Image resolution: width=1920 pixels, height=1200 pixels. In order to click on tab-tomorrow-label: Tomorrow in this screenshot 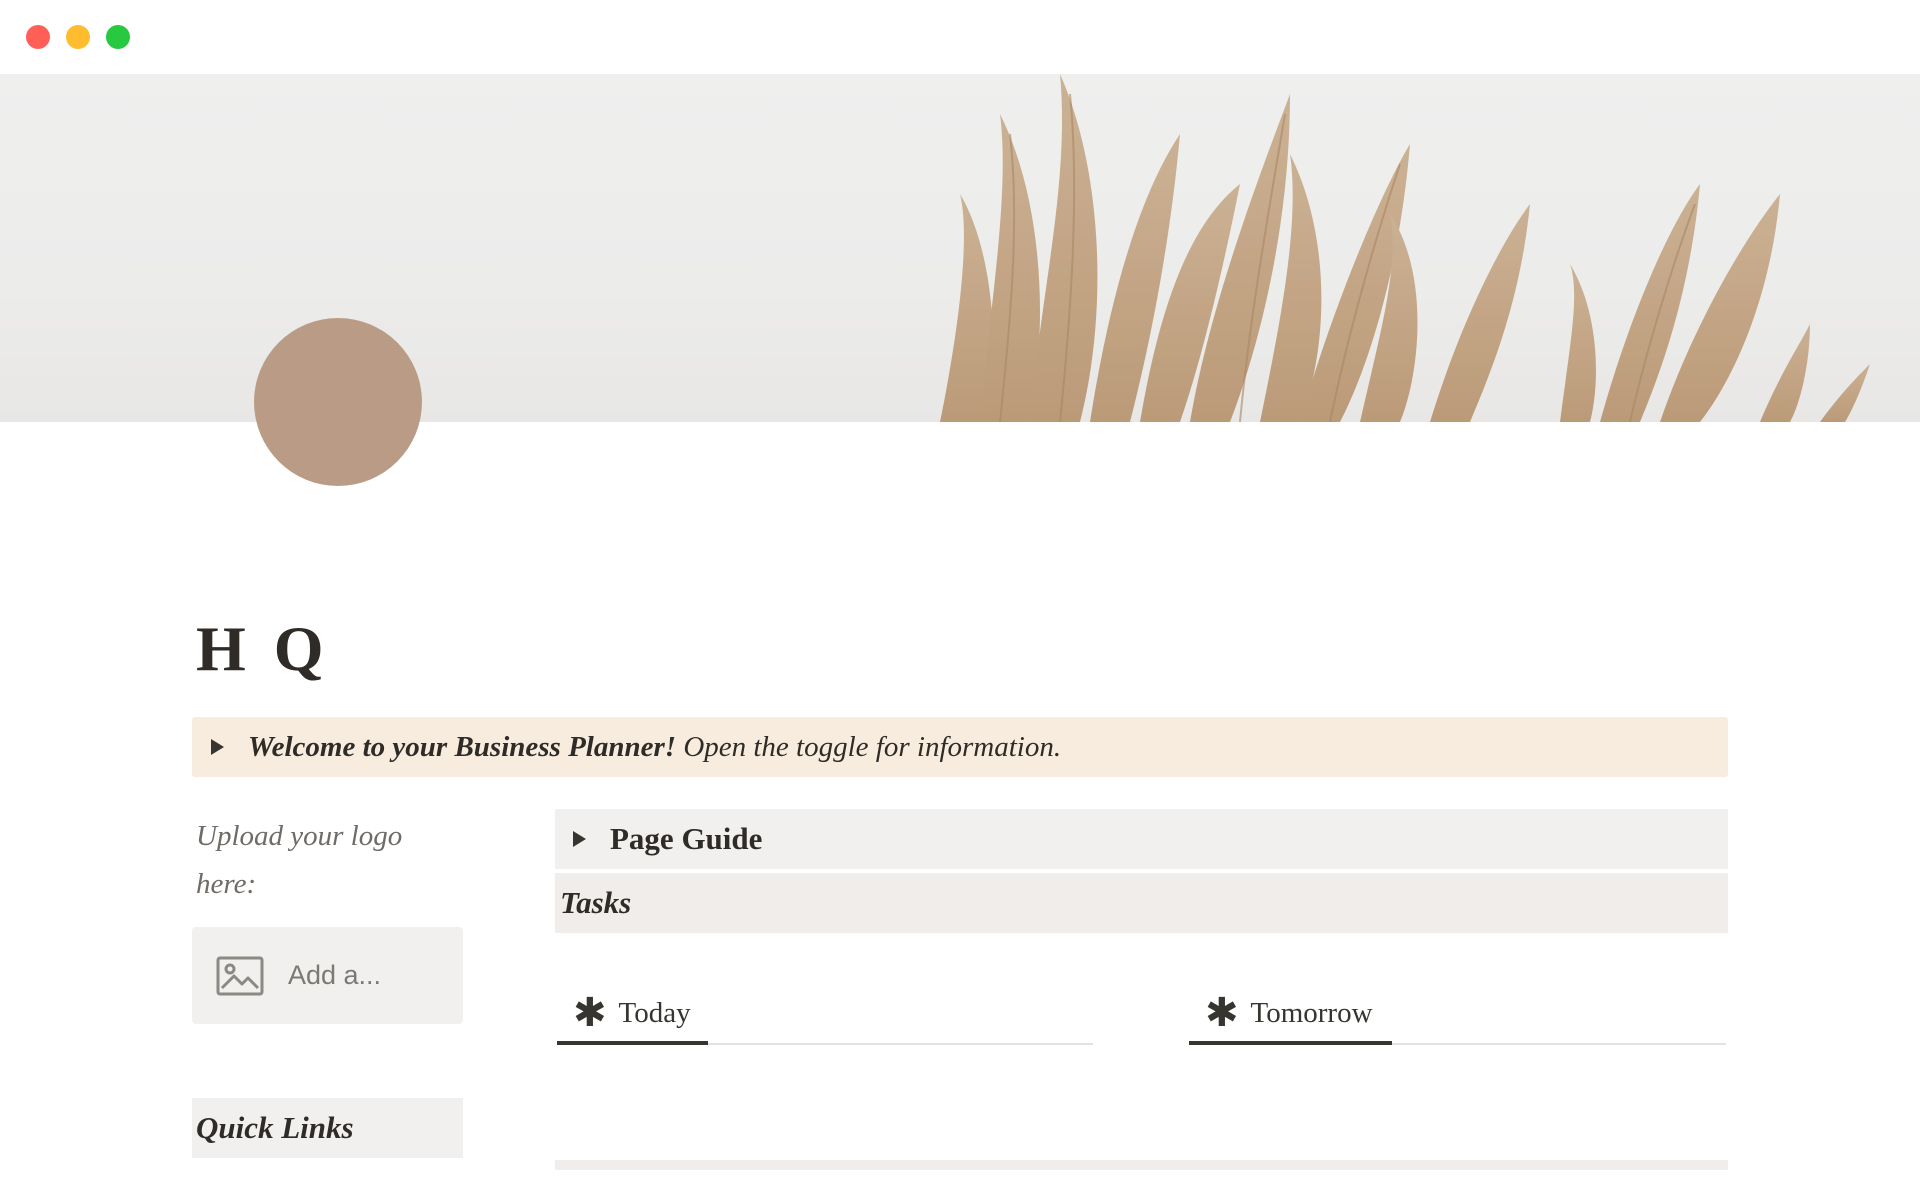, I will do `click(1311, 1012)`.